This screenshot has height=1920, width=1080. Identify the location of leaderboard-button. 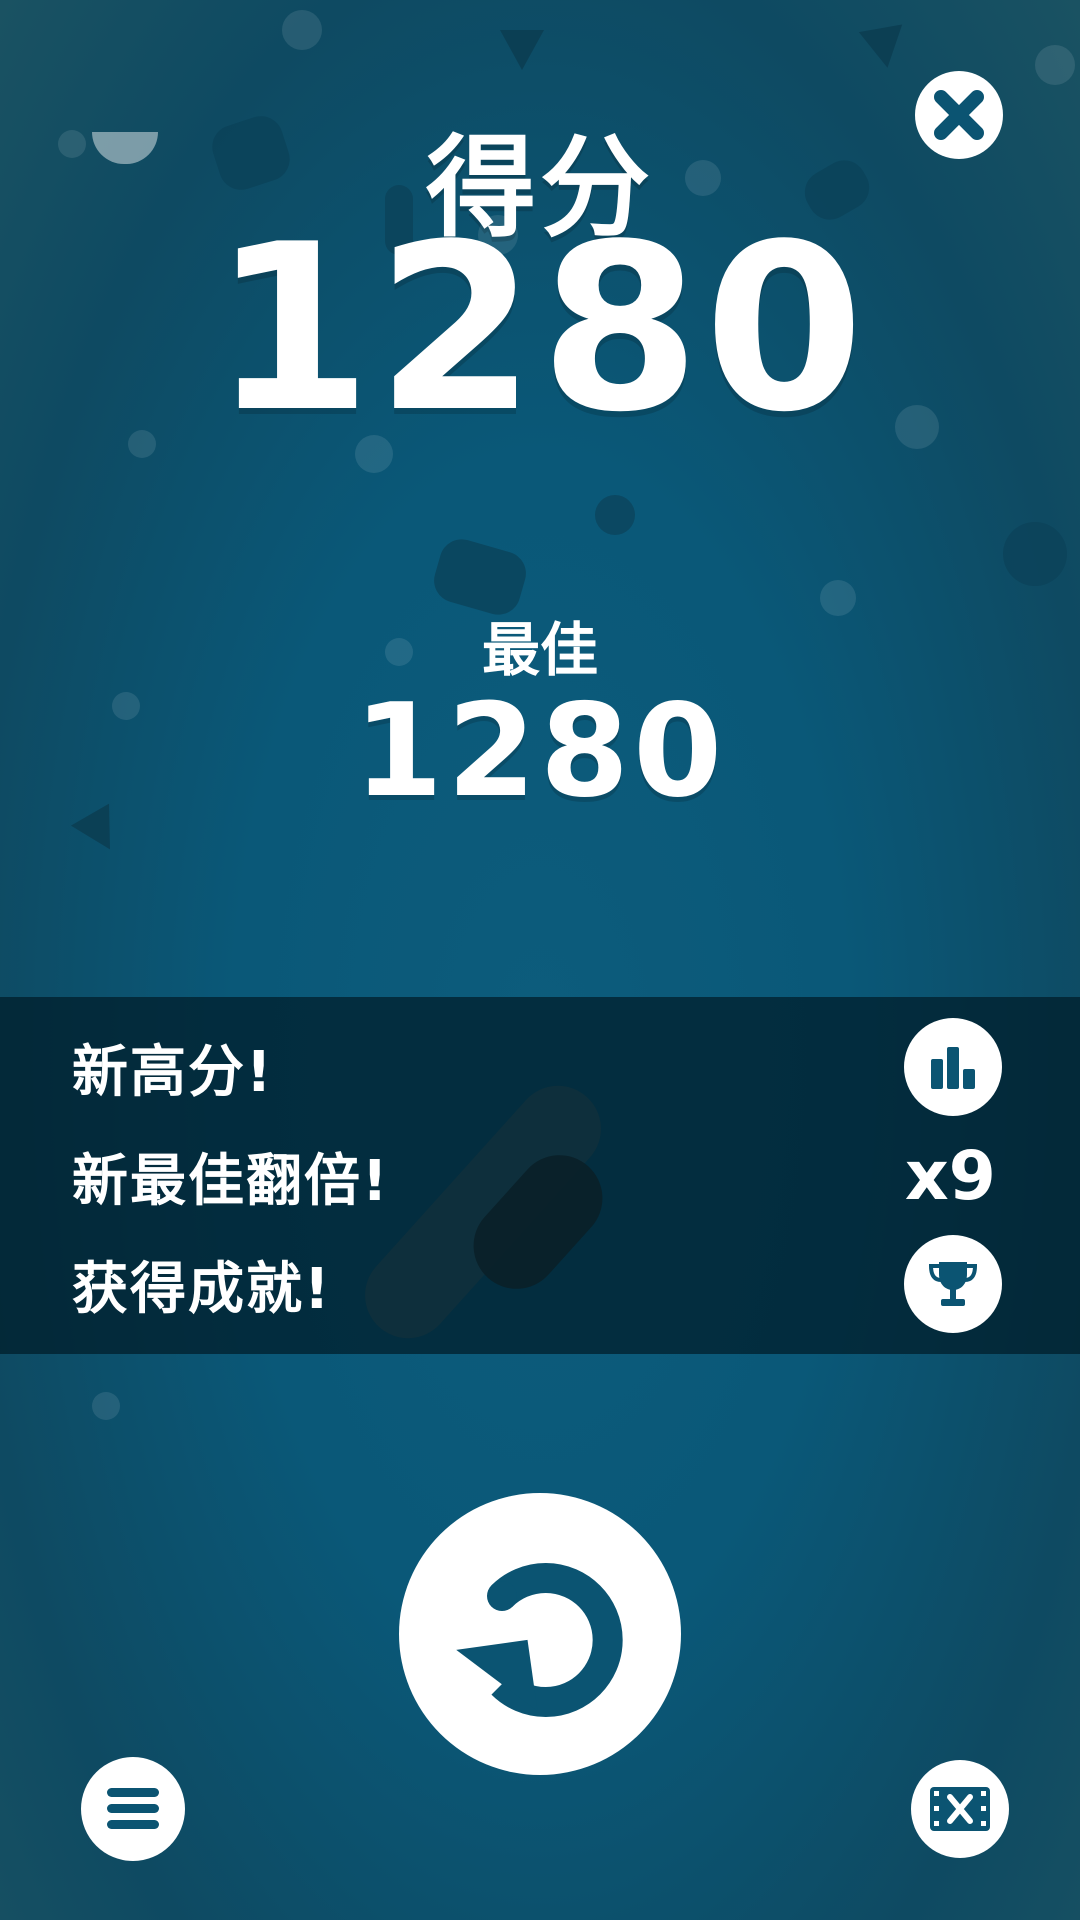
(953, 1067).